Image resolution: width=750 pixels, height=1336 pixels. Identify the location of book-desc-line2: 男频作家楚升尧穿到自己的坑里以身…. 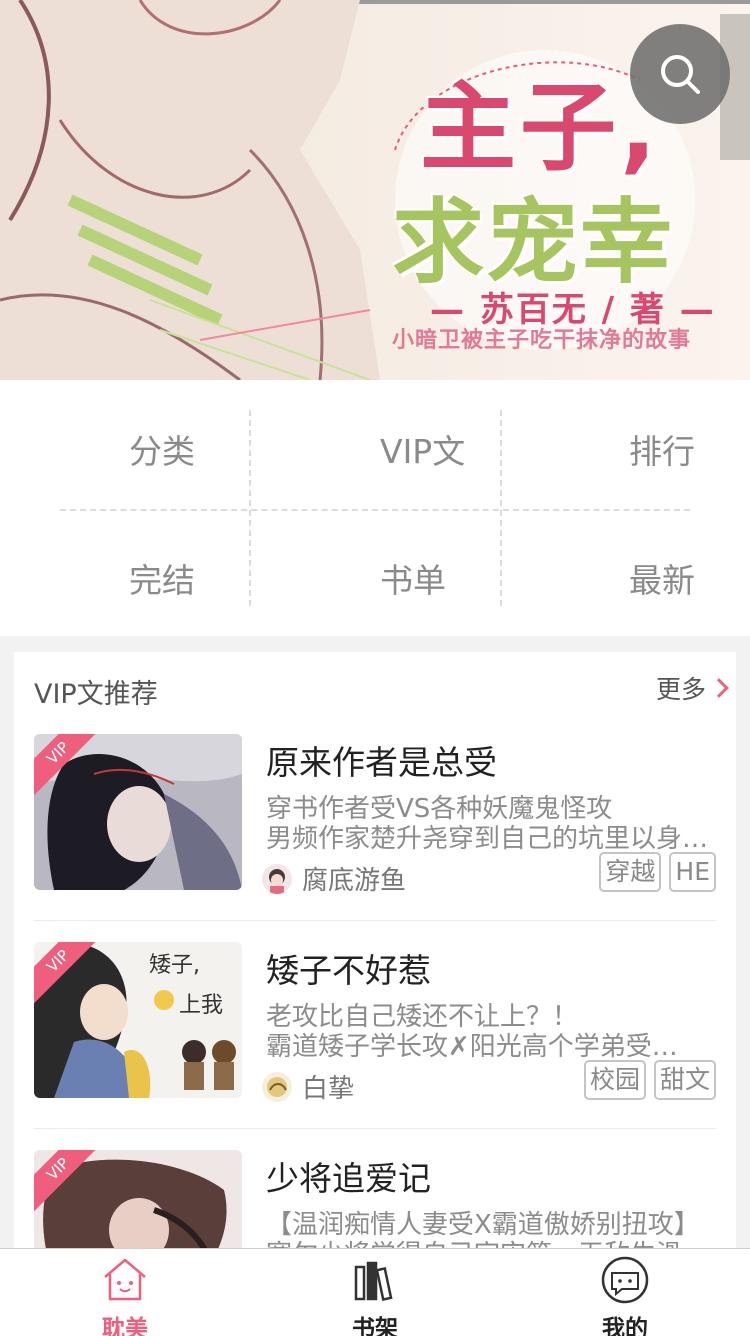
(487, 839).